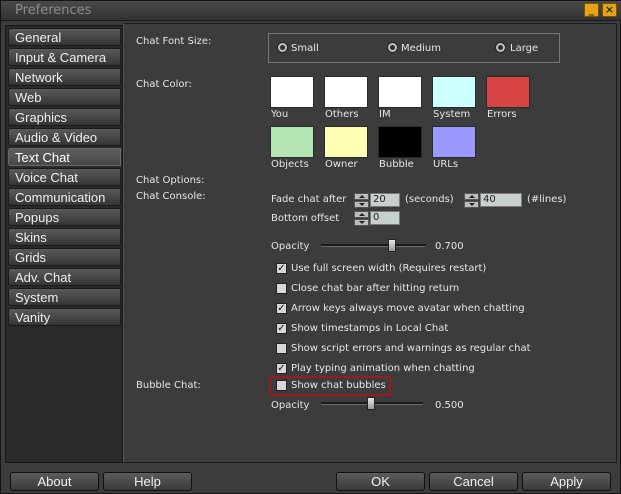  What do you see at coordinates (421, 48) in the screenshot?
I see `radio-medium-label: Medium` at bounding box center [421, 48].